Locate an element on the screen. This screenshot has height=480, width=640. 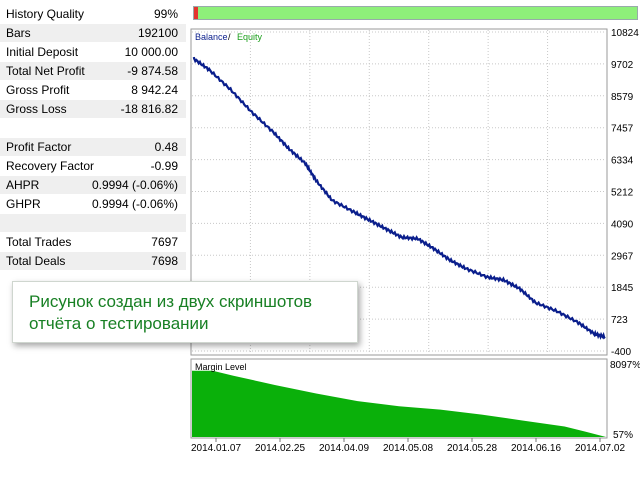
margin-y-bottom-label: 57% is located at coordinates (623, 435).